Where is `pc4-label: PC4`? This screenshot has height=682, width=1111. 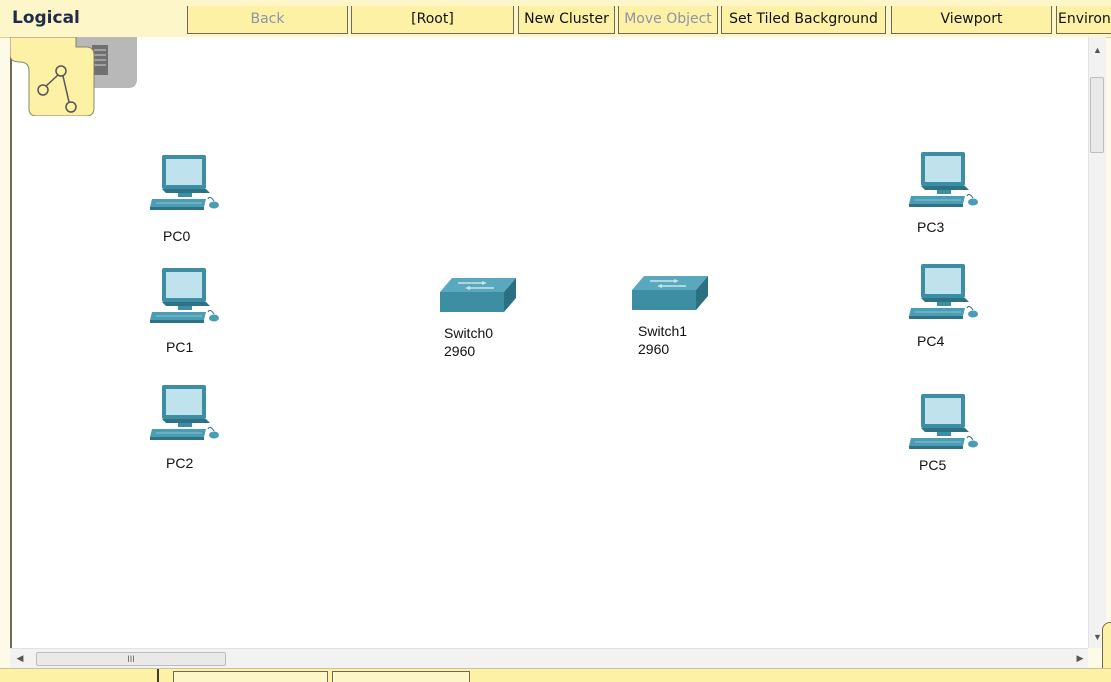 pc4-label: PC4 is located at coordinates (931, 341).